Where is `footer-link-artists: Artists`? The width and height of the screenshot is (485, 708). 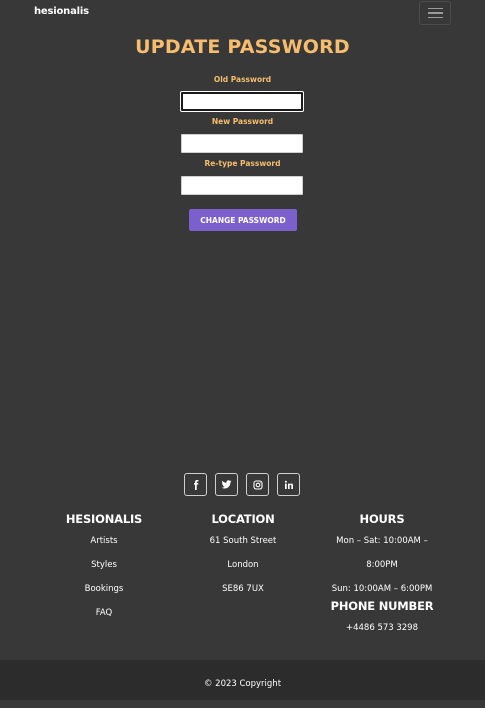
footer-link-artists: Artists is located at coordinates (103, 541).